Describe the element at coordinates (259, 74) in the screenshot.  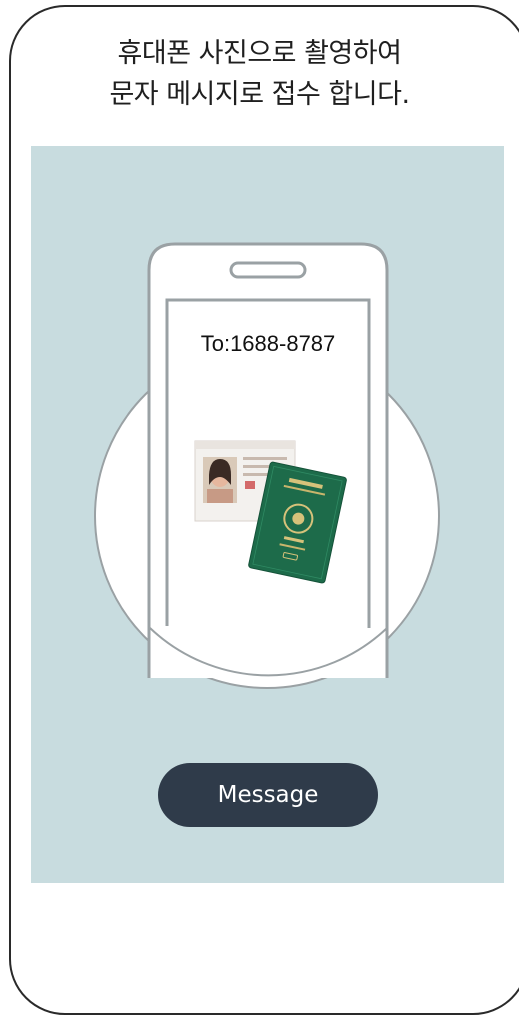
I see `page-title: 휴대폰 사진으로 촬영하여 문자 메시지로 접수 합니다.` at that location.